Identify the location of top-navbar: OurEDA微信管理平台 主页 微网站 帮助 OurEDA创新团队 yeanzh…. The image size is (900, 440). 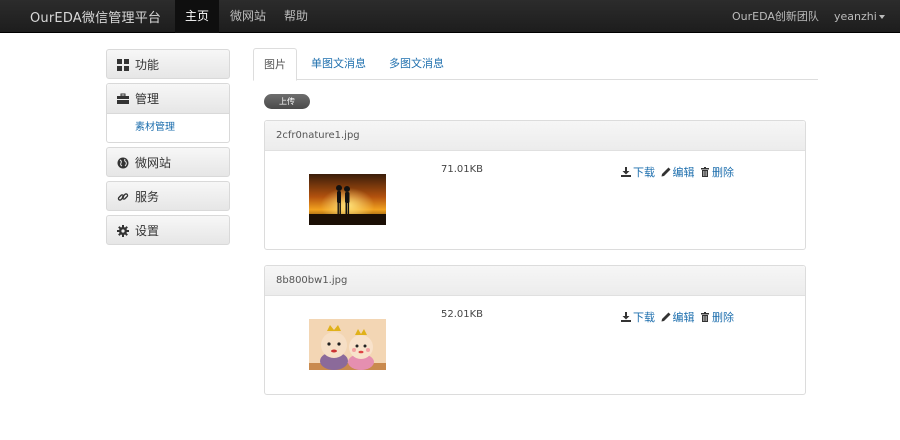
(450, 16).